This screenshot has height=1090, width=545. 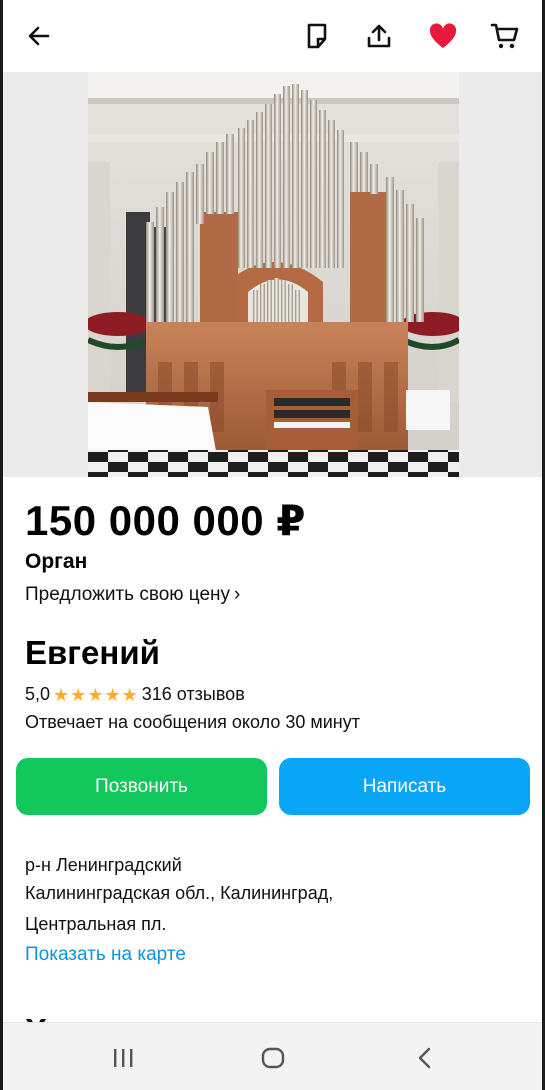 I want to click on address-street: Центральная пл., so click(x=96, y=924).